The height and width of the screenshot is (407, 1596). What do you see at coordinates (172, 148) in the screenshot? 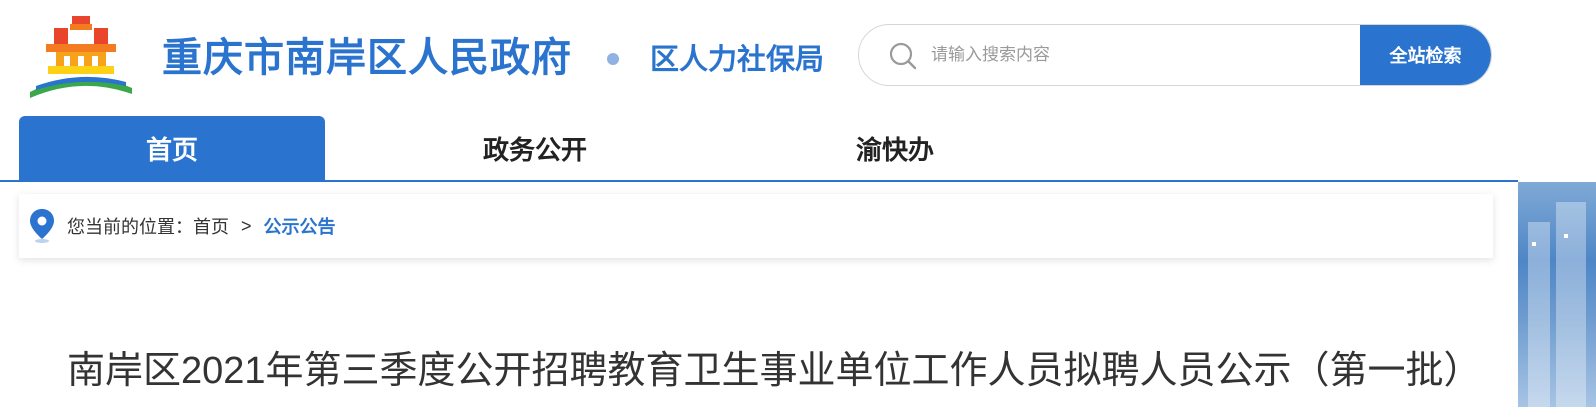
I see `nav-item-home: 首页` at bounding box center [172, 148].